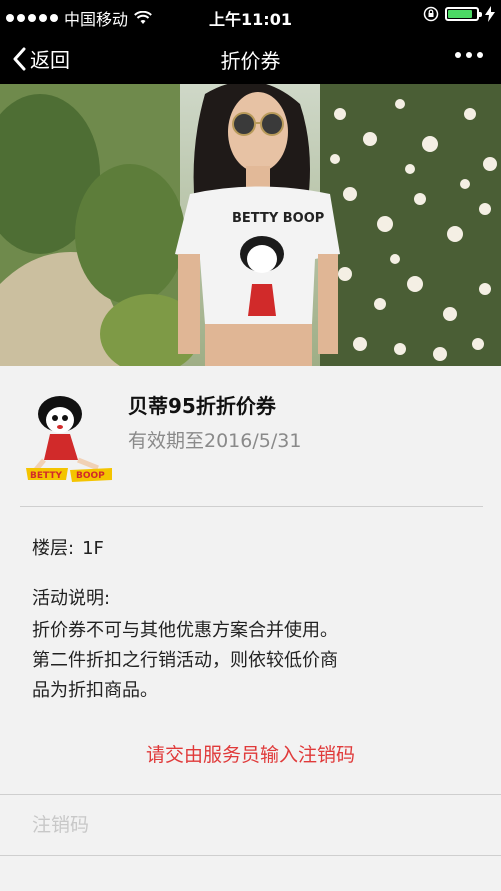 The width and height of the screenshot is (501, 891). Describe the element at coordinates (490, 14) in the screenshot. I see `charging-icon` at that location.